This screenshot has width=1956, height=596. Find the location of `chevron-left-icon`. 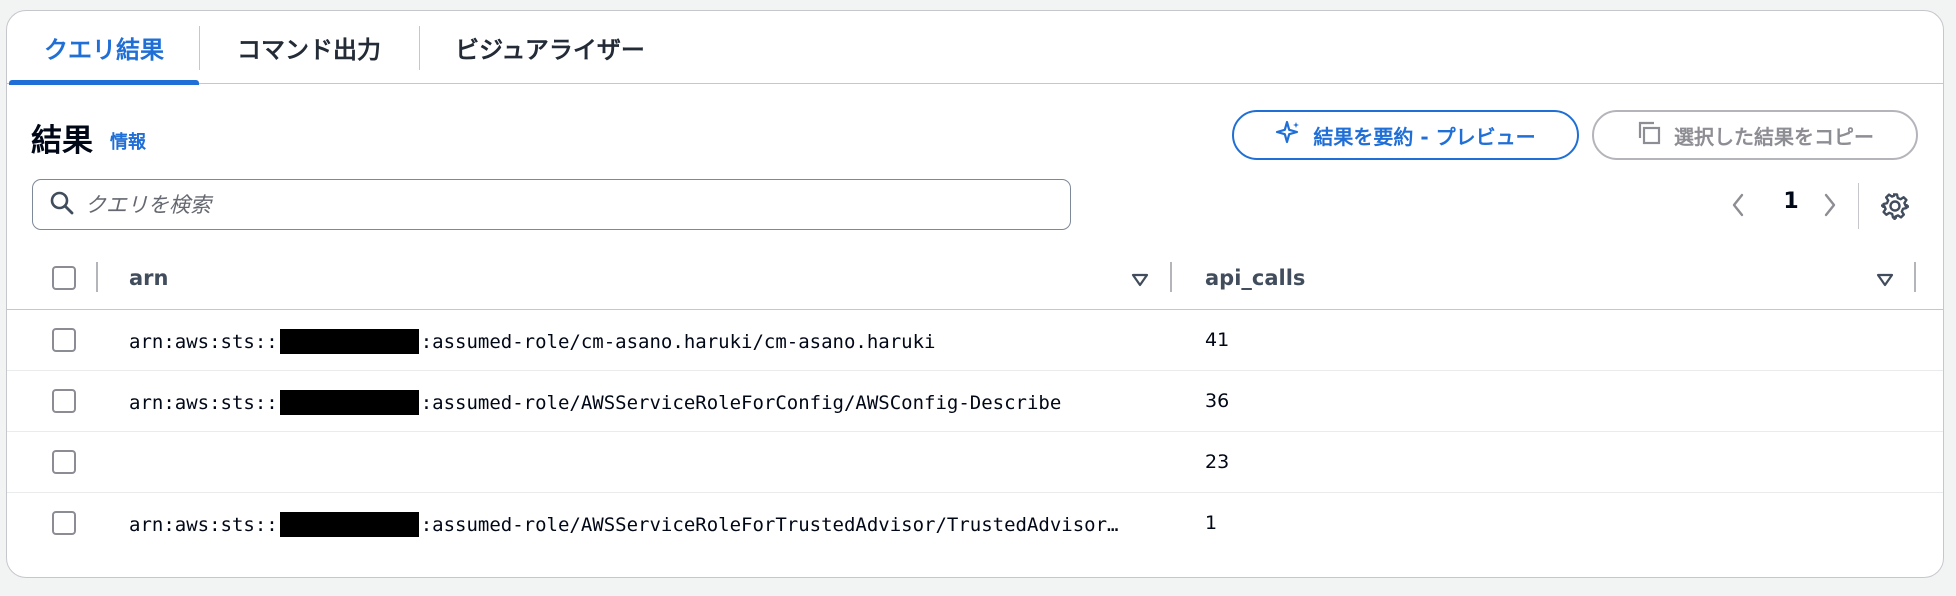

chevron-left-icon is located at coordinates (1738, 207).